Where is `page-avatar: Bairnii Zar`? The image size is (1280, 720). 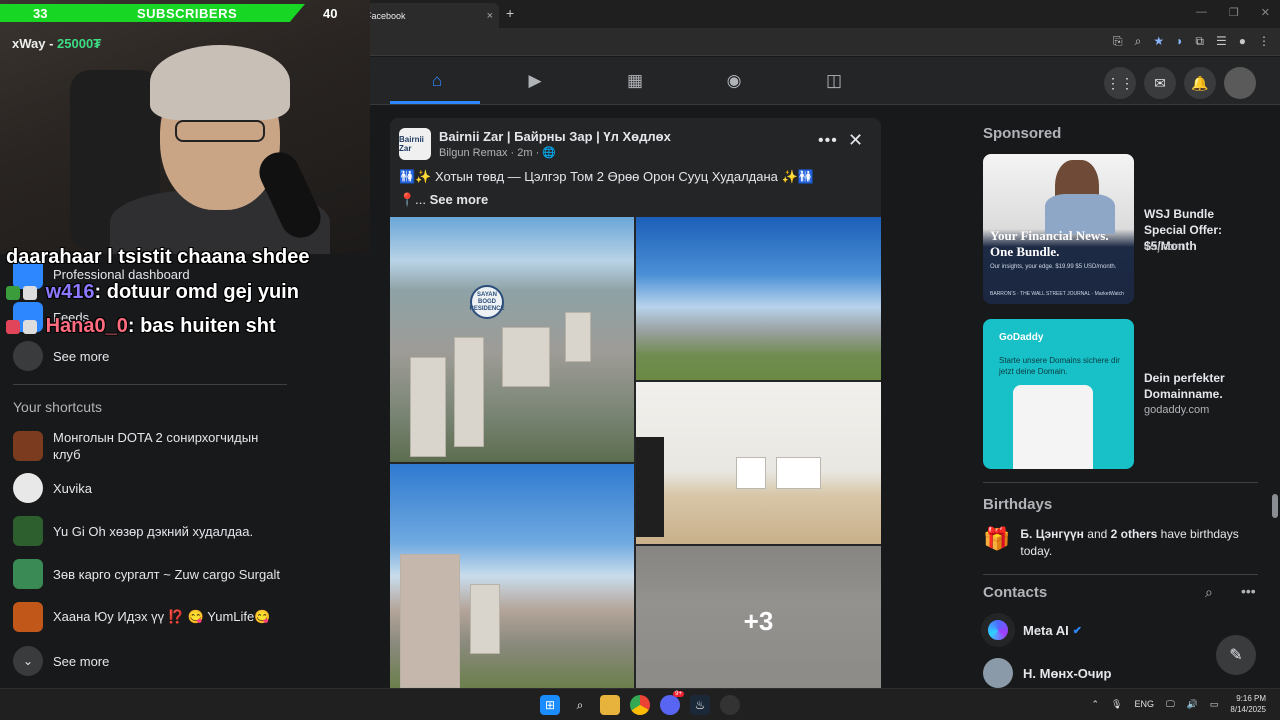
page-avatar: Bairnii Zar is located at coordinates (415, 144).